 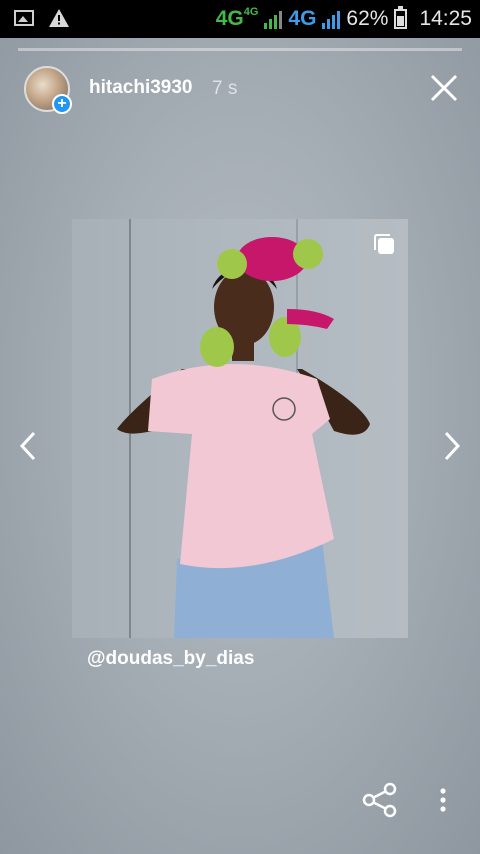 I want to click on share-icon, so click(x=380, y=800).